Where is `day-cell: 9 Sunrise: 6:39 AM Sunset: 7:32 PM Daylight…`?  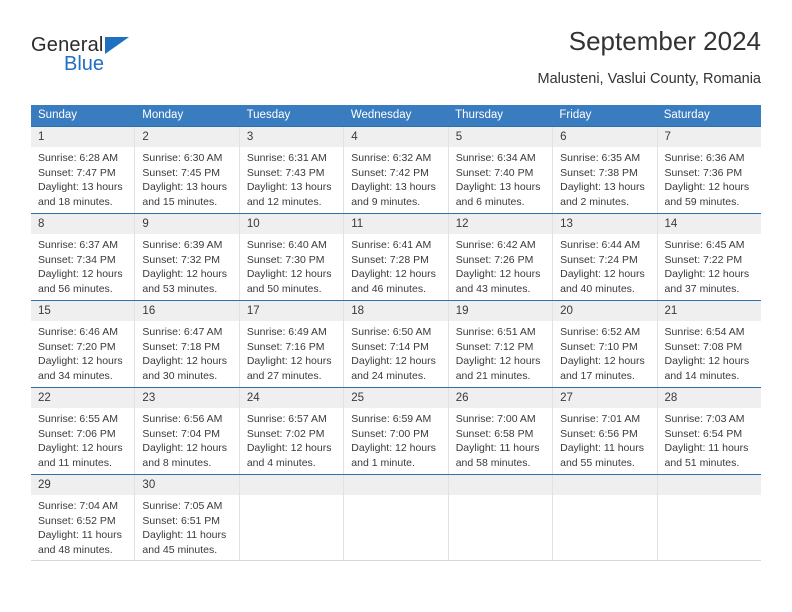 day-cell: 9 Sunrise: 6:39 AM Sunset: 7:32 PM Daylight… is located at coordinates (187, 257).